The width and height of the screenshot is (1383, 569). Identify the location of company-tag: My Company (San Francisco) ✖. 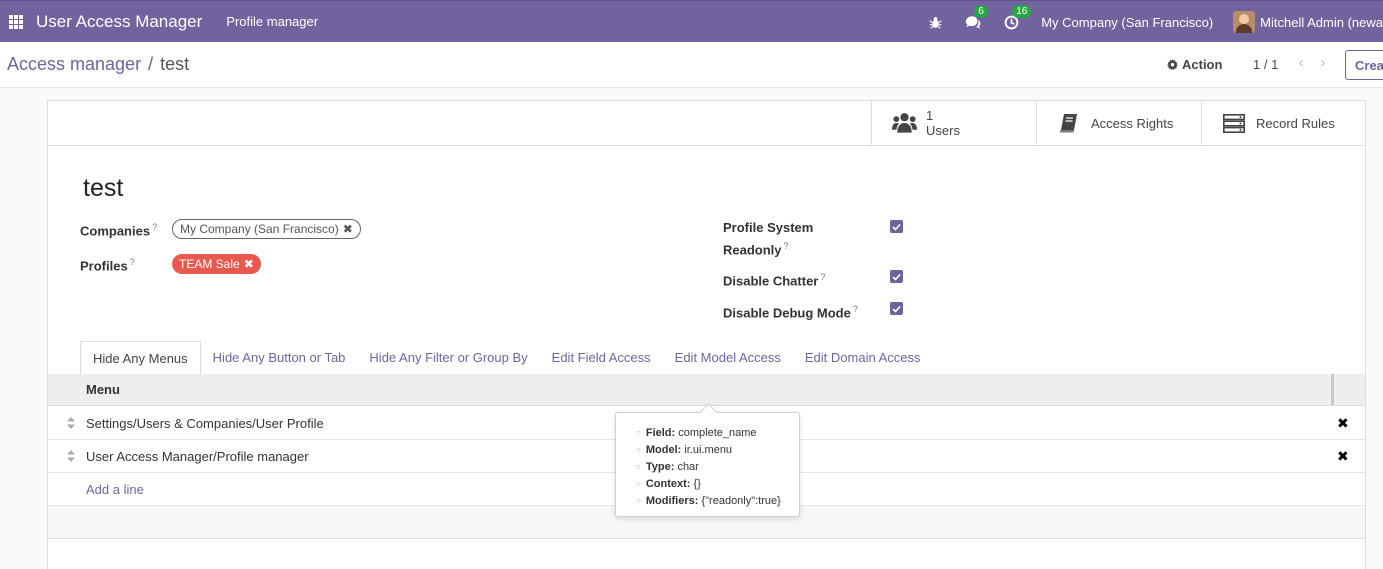
(266, 229).